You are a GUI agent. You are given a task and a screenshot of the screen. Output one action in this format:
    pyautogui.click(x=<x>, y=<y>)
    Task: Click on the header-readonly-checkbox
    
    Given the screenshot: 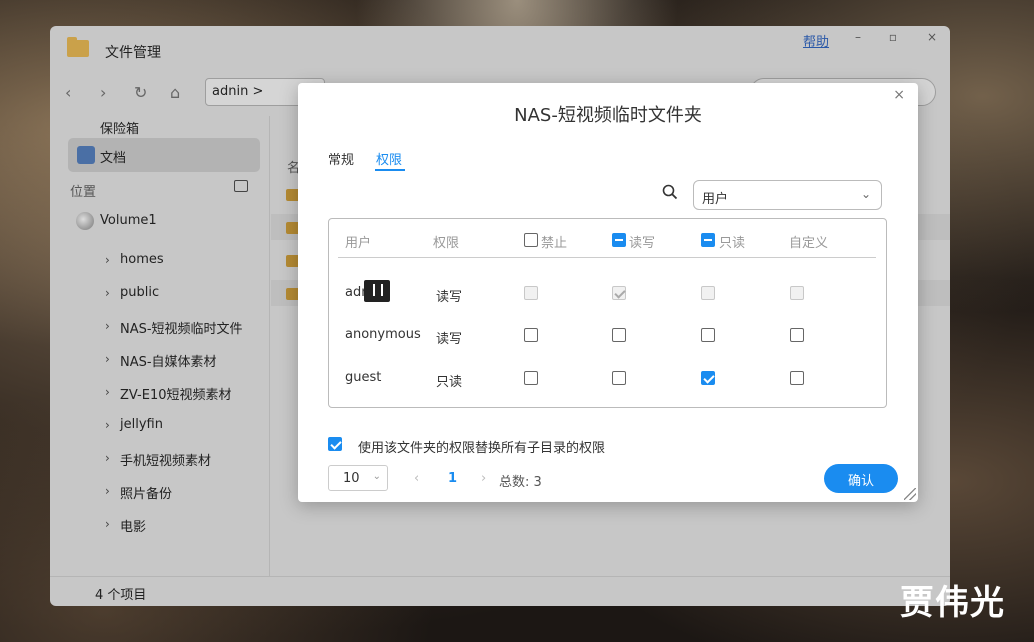 What is the action you would take?
    pyautogui.click(x=708, y=240)
    